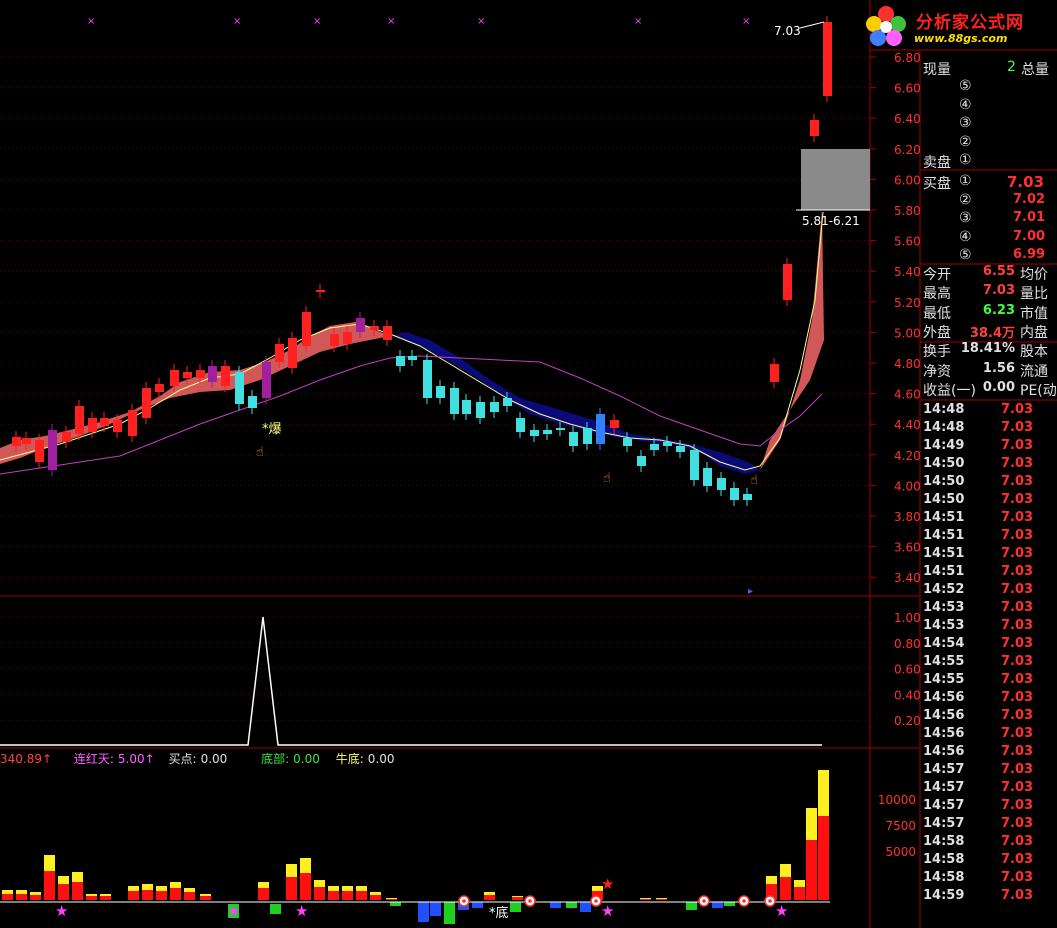  What do you see at coordinates (349, 759) in the screenshot?
I see `niudi-label: 牛底:` at bounding box center [349, 759].